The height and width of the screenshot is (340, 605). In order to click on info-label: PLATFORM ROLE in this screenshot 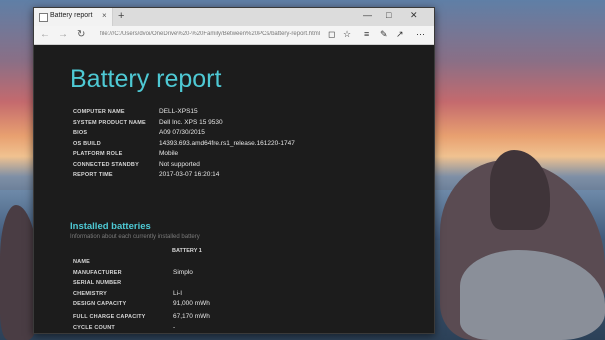, I will do `click(98, 154)`.